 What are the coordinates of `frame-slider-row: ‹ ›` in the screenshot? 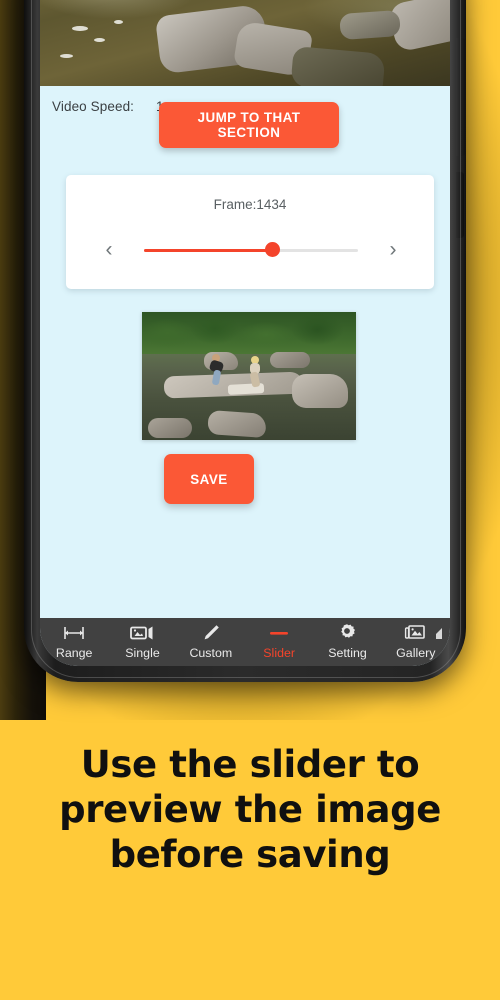 It's located at (250, 250).